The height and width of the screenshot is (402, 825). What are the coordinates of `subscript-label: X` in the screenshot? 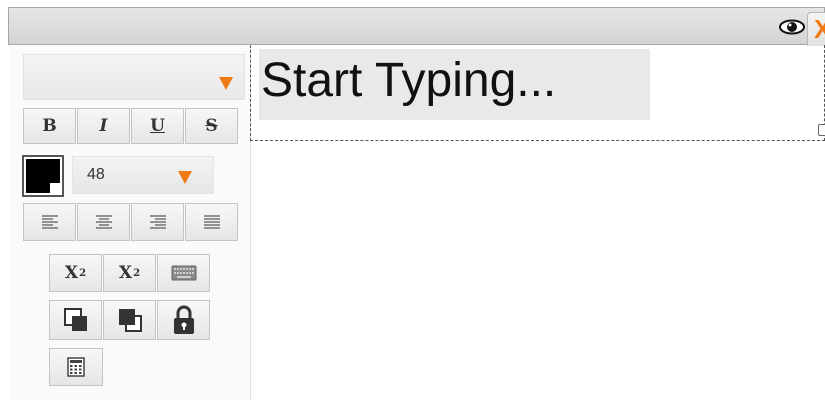 It's located at (71, 273).